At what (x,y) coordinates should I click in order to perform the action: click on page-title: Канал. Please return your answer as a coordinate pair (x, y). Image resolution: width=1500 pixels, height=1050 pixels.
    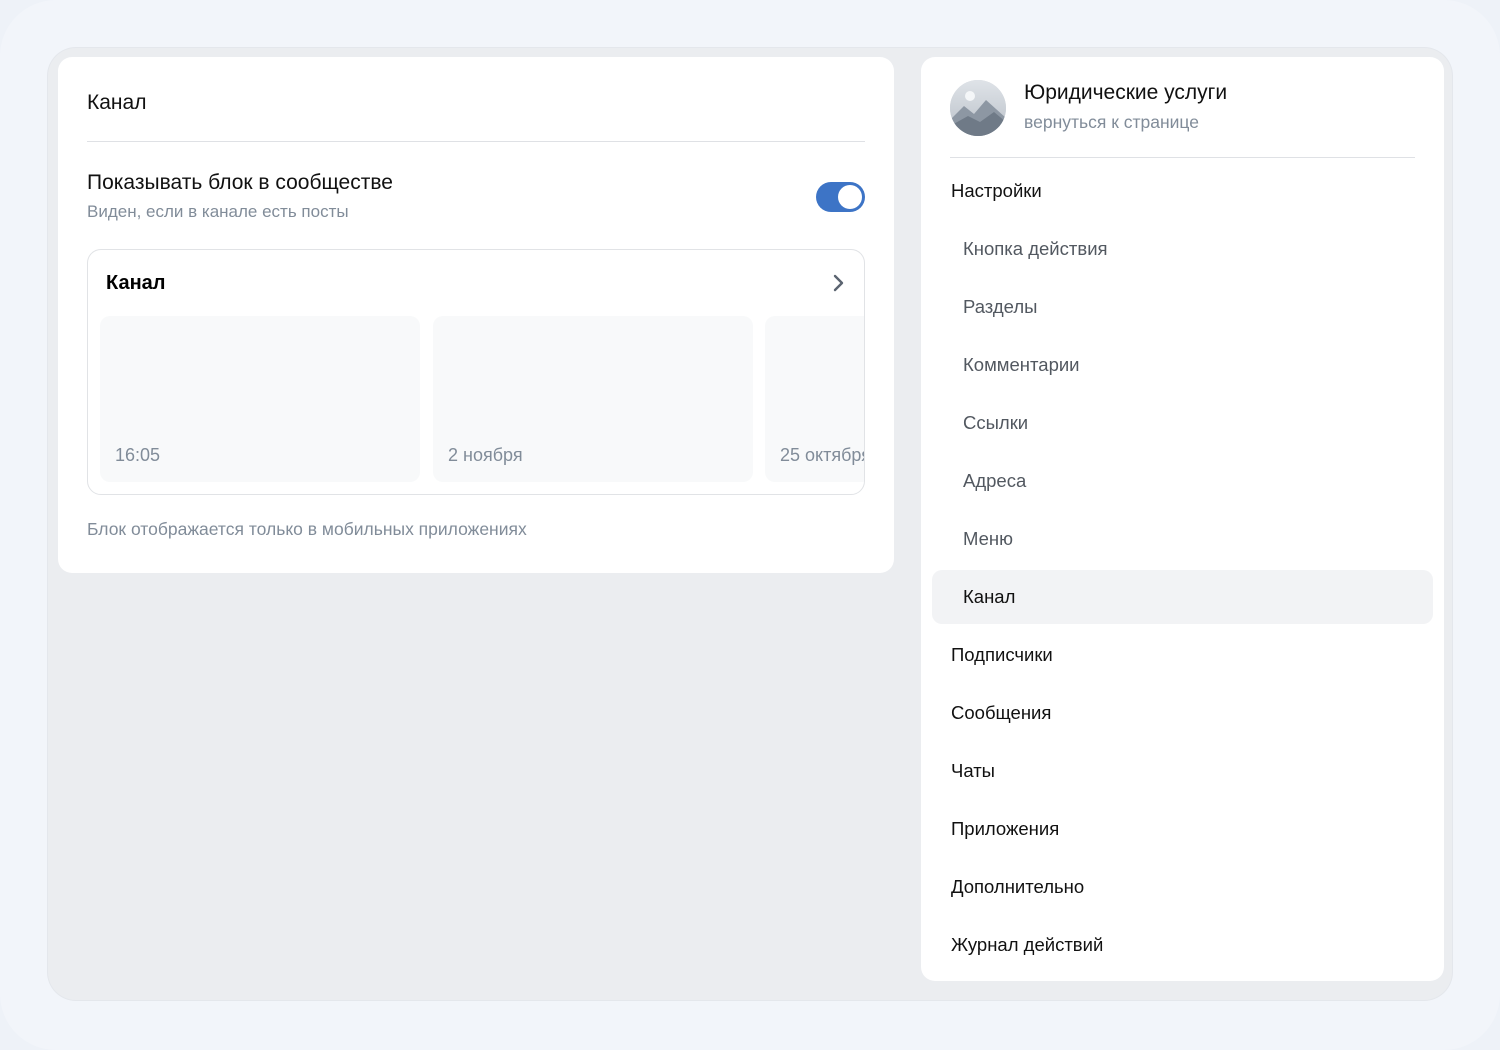
    Looking at the image, I should click on (117, 102).